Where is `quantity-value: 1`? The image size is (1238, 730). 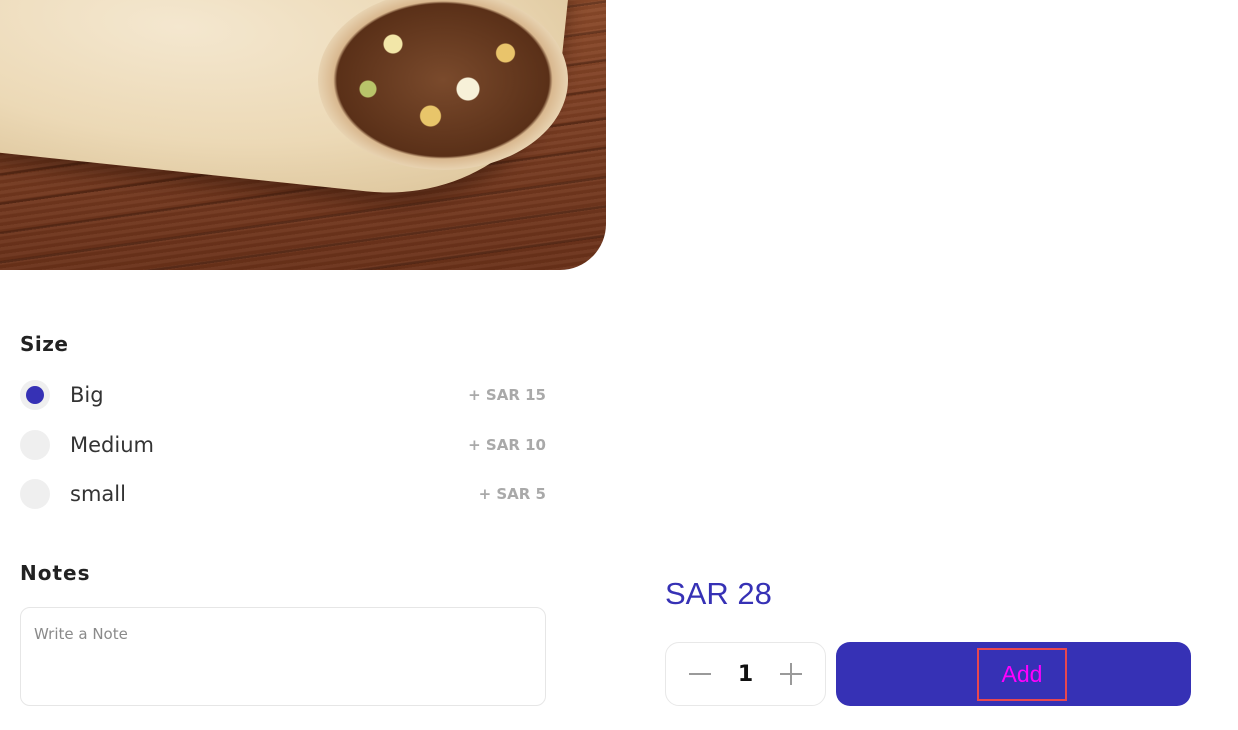 quantity-value: 1 is located at coordinates (745, 674).